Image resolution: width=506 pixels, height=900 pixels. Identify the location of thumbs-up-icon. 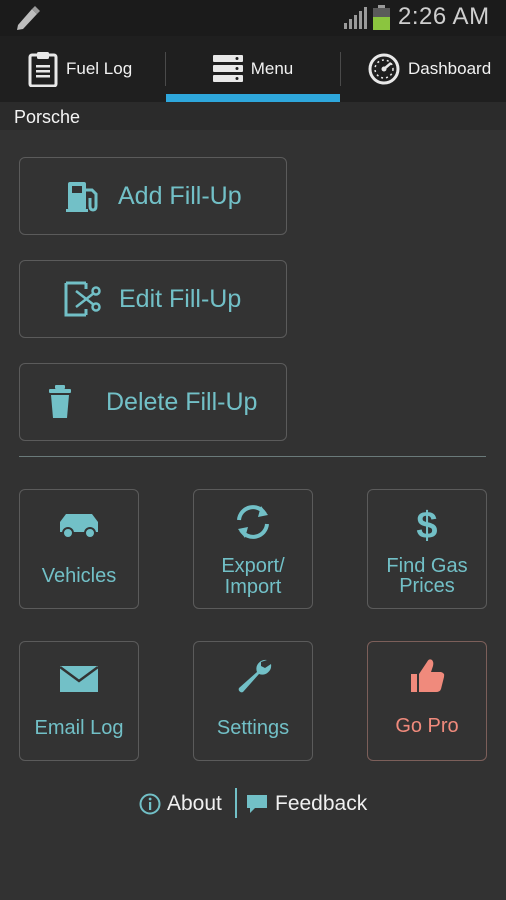
(428, 675).